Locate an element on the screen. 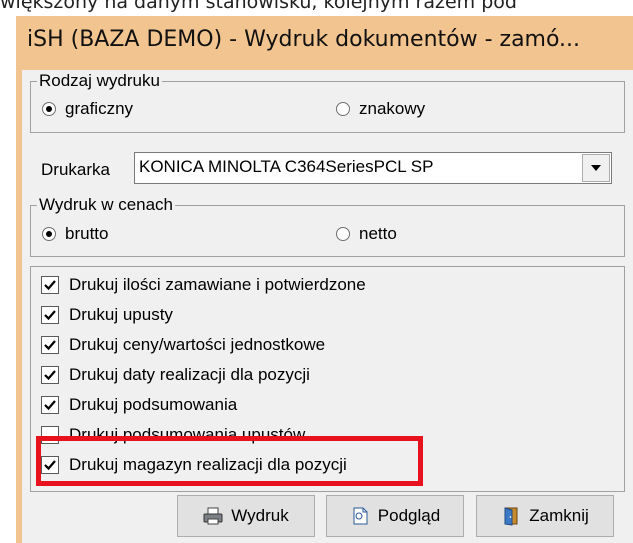 Image resolution: width=633 pixels, height=543 pixels. page-preview-icon is located at coordinates (360, 516).